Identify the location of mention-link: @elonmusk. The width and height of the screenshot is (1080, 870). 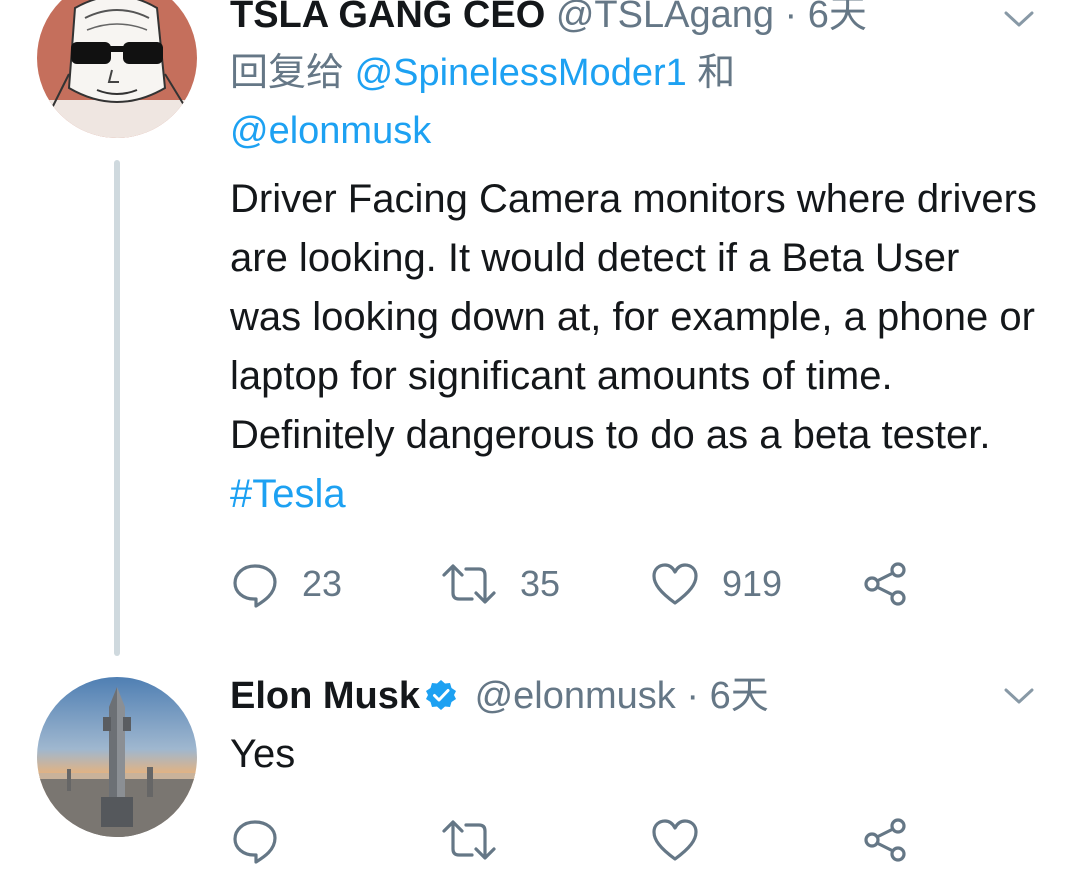
(330, 131).